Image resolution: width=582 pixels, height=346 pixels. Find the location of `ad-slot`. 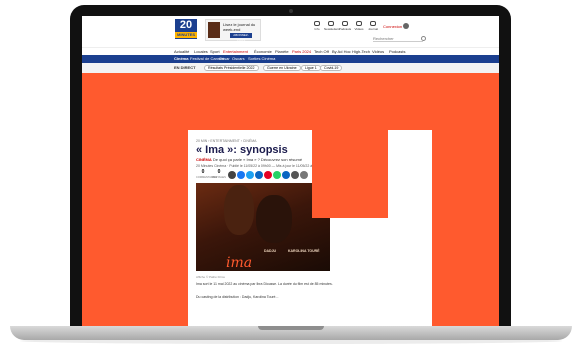

ad-slot is located at coordinates (350, 152).